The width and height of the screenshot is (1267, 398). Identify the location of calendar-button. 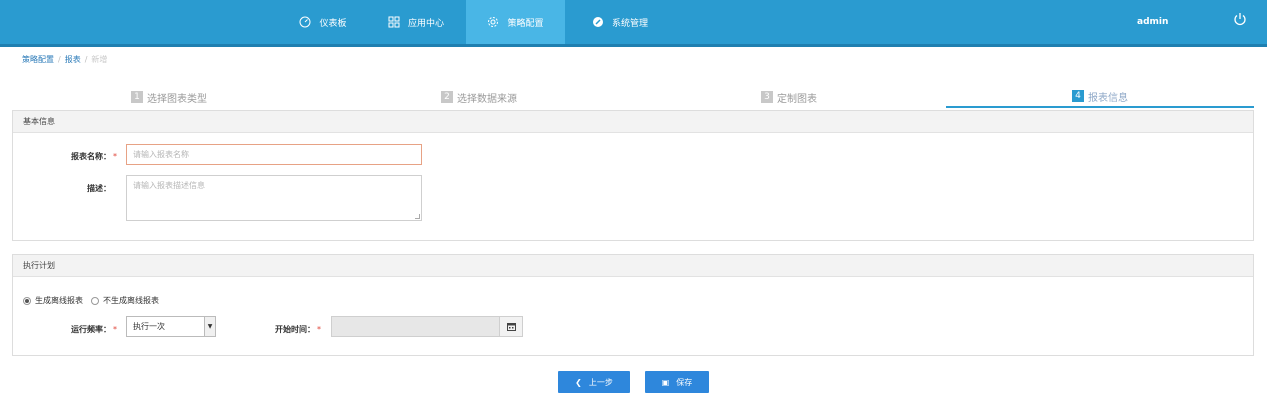
(511, 326).